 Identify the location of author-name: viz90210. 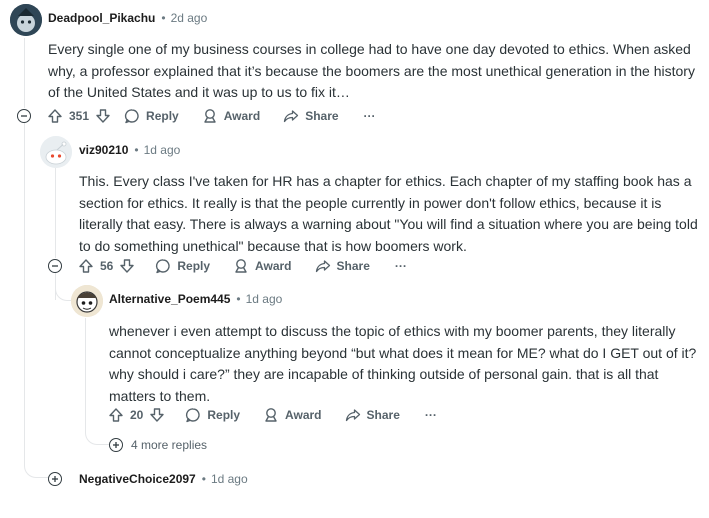
(103, 150).